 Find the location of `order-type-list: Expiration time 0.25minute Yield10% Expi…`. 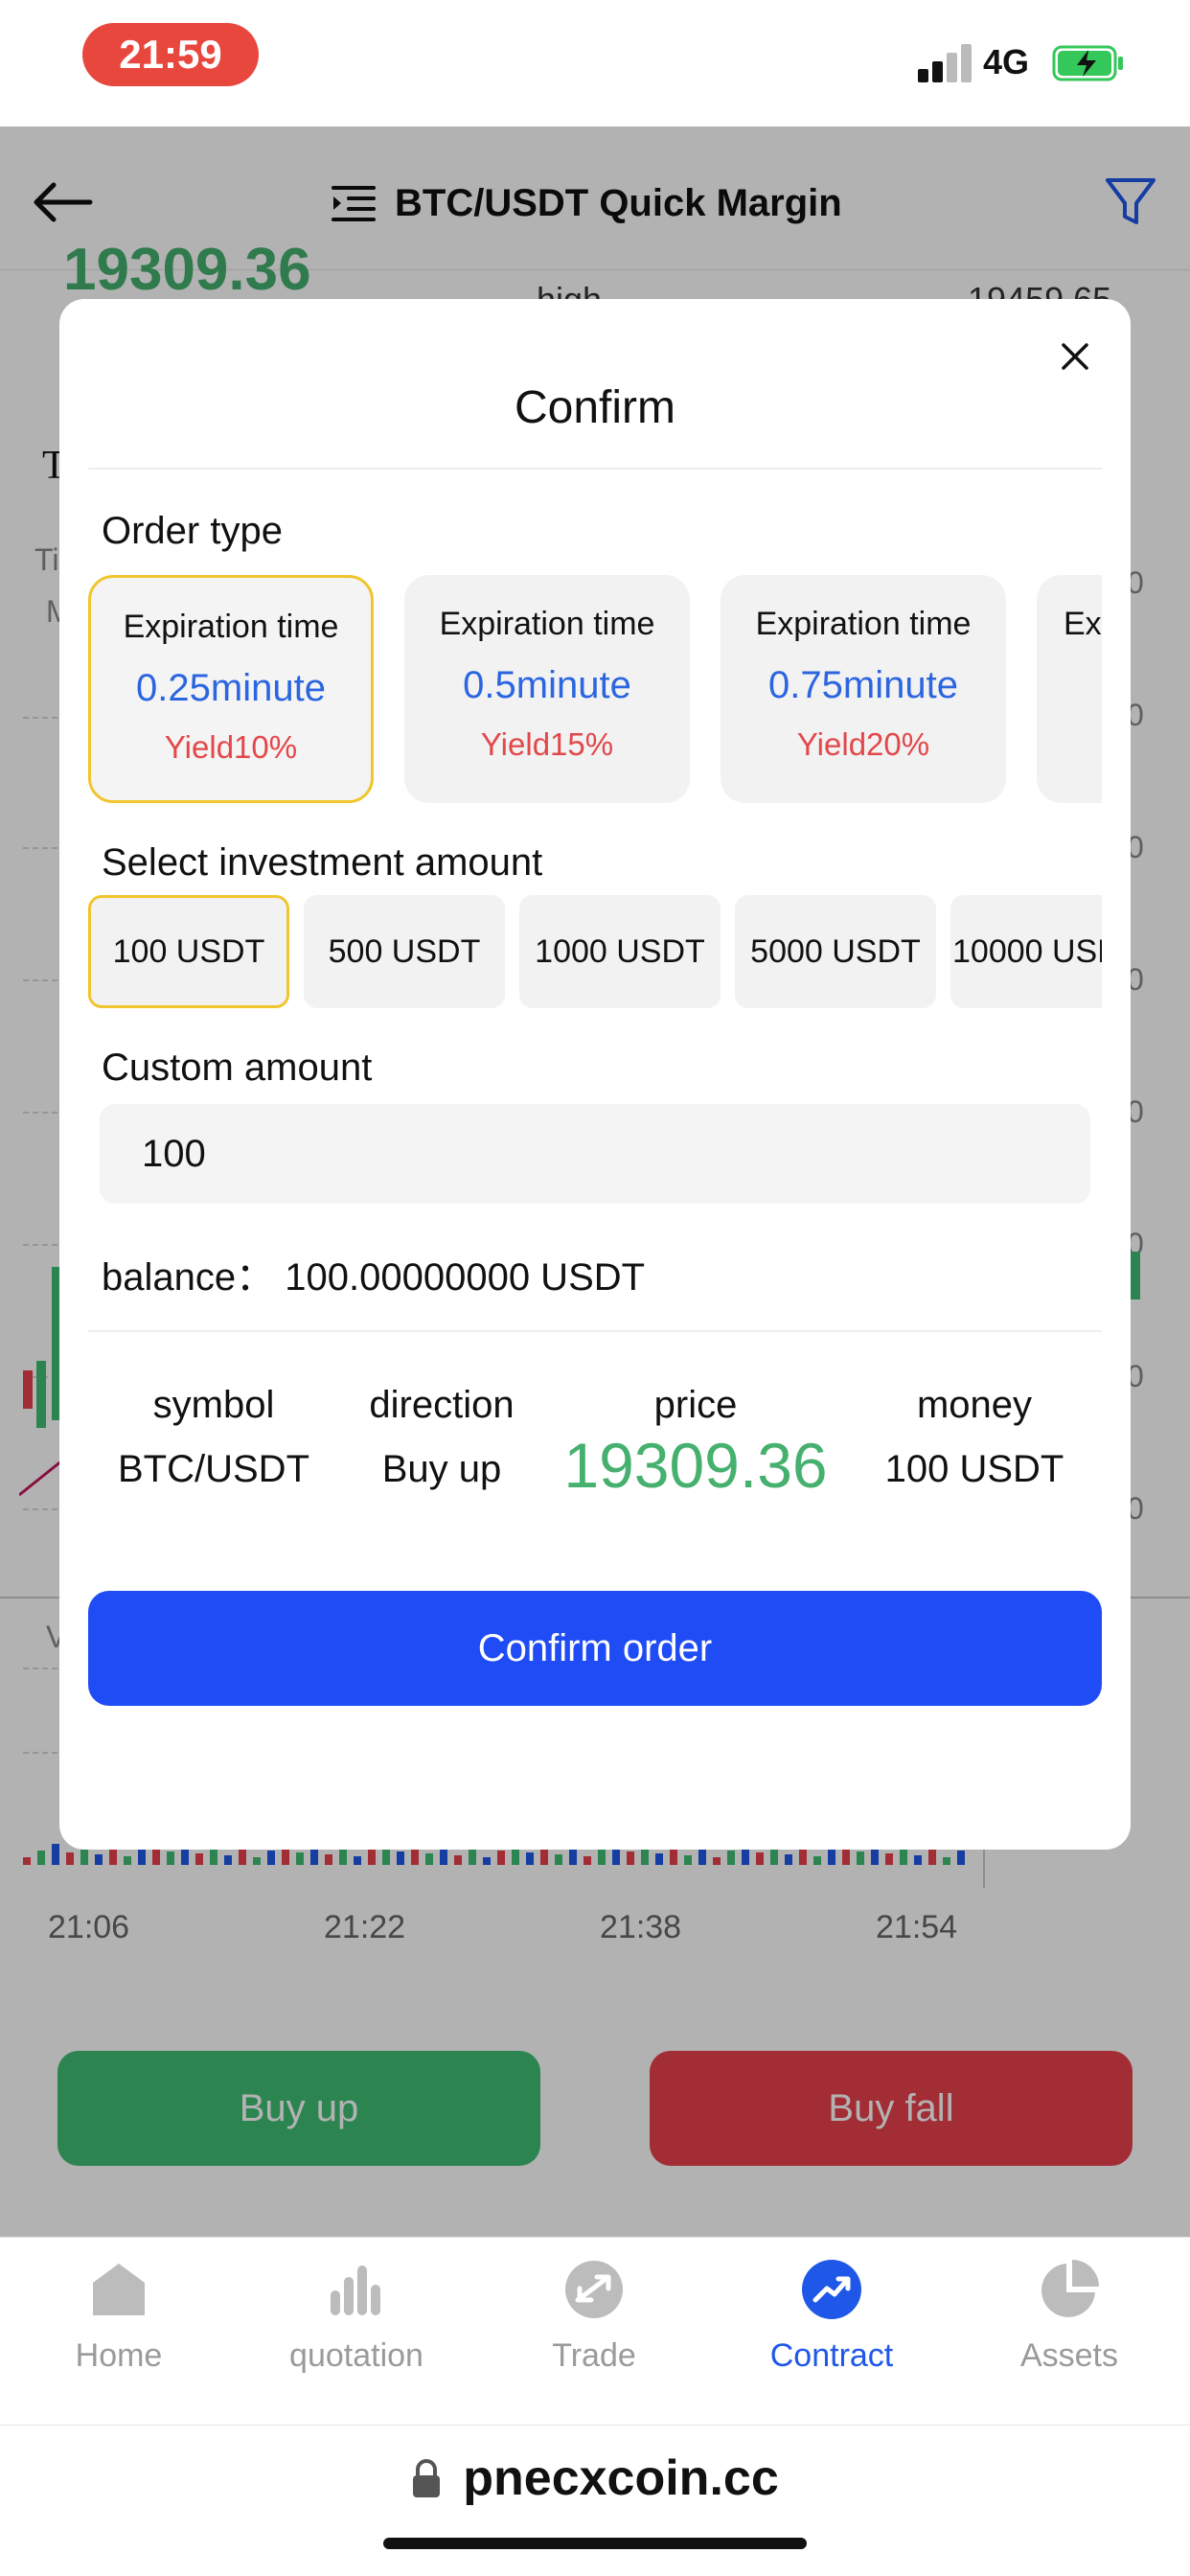

order-type-list: Expiration time 0.25minute Yield10% Expi… is located at coordinates (595, 690).